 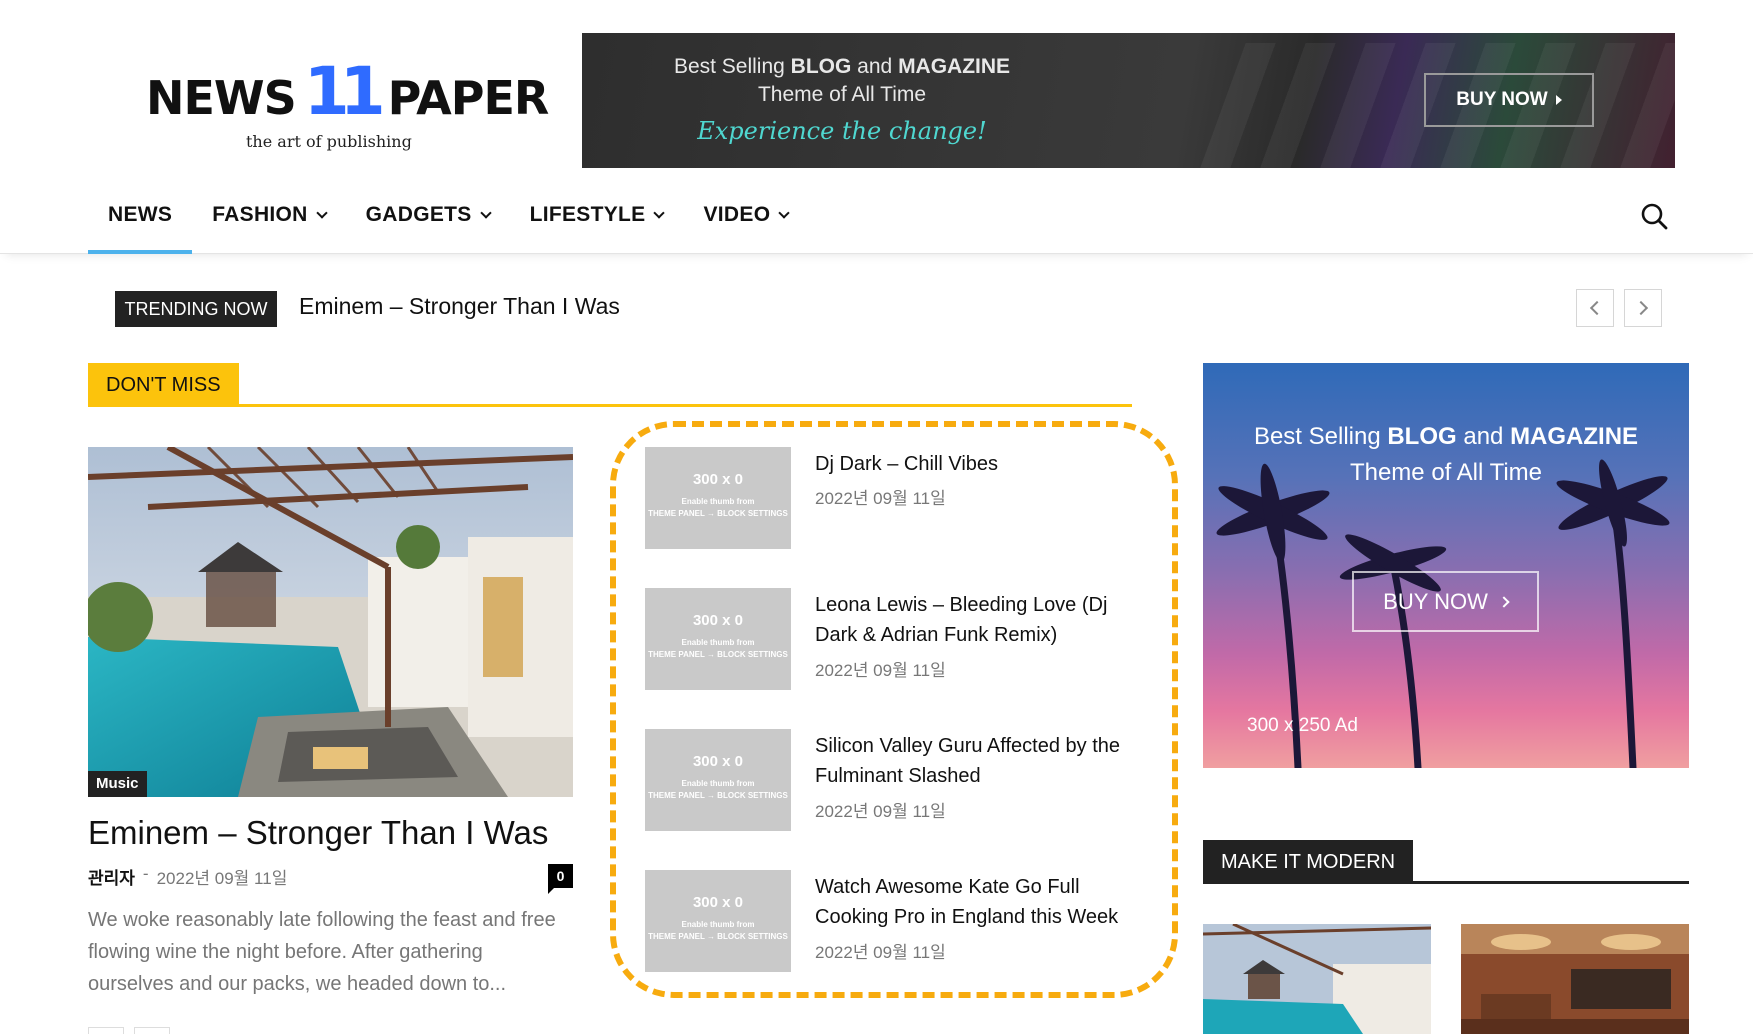 I want to click on nav-item-lifestyle: LIFESTYLE, so click(x=597, y=215).